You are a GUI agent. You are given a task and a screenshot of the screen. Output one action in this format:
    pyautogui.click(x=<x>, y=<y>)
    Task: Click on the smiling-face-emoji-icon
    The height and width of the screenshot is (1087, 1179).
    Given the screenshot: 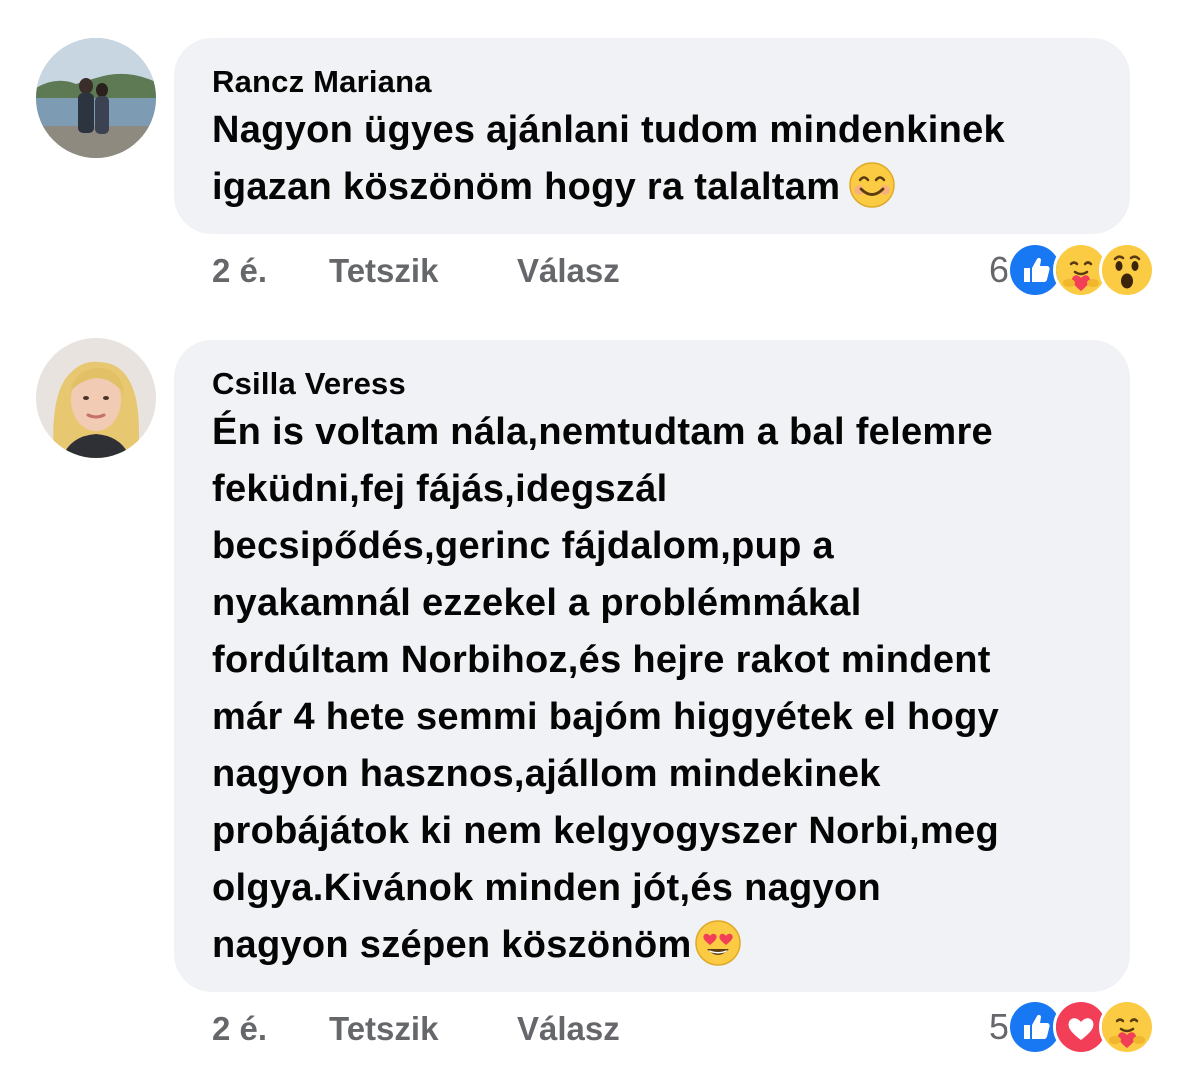 What is the action you would take?
    pyautogui.click(x=872, y=185)
    